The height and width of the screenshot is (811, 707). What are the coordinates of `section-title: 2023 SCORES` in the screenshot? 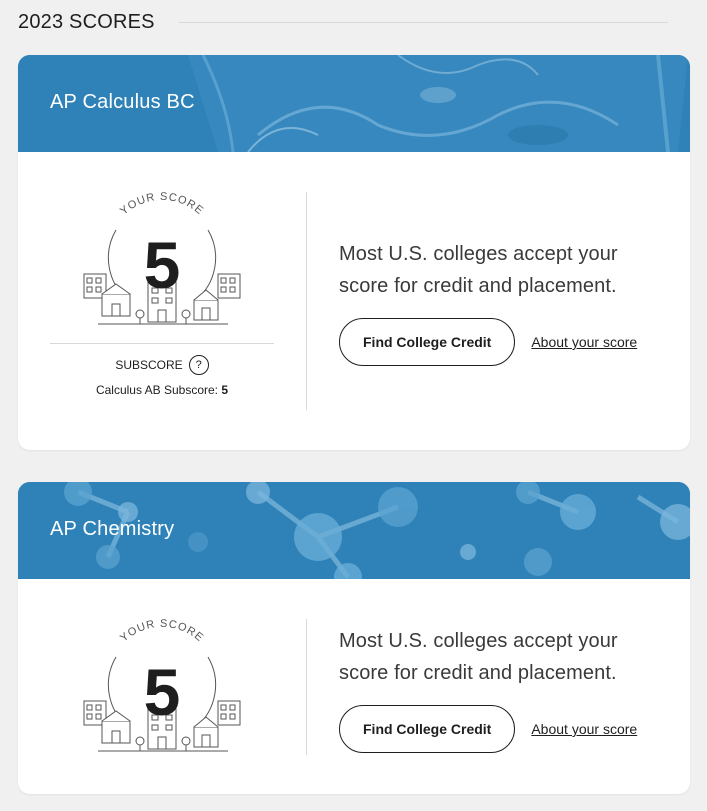 It's located at (86, 21).